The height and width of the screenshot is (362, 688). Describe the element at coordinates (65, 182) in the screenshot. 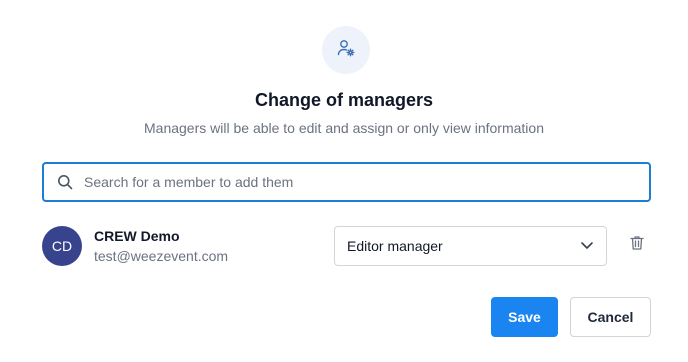

I see `search-icon` at that location.